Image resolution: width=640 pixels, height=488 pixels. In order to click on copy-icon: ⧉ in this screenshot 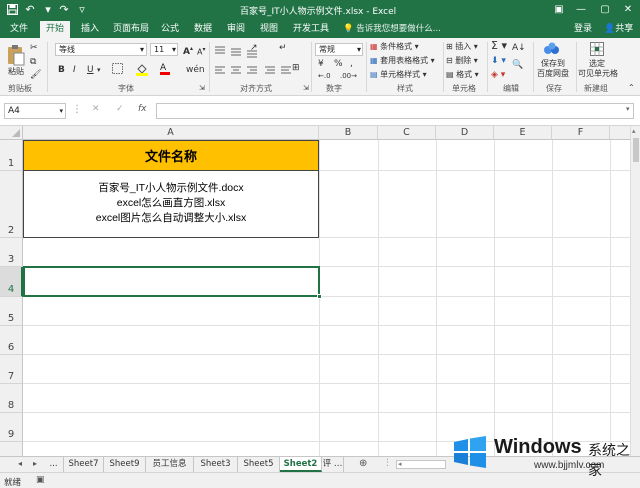, I will do `click(33, 62)`.